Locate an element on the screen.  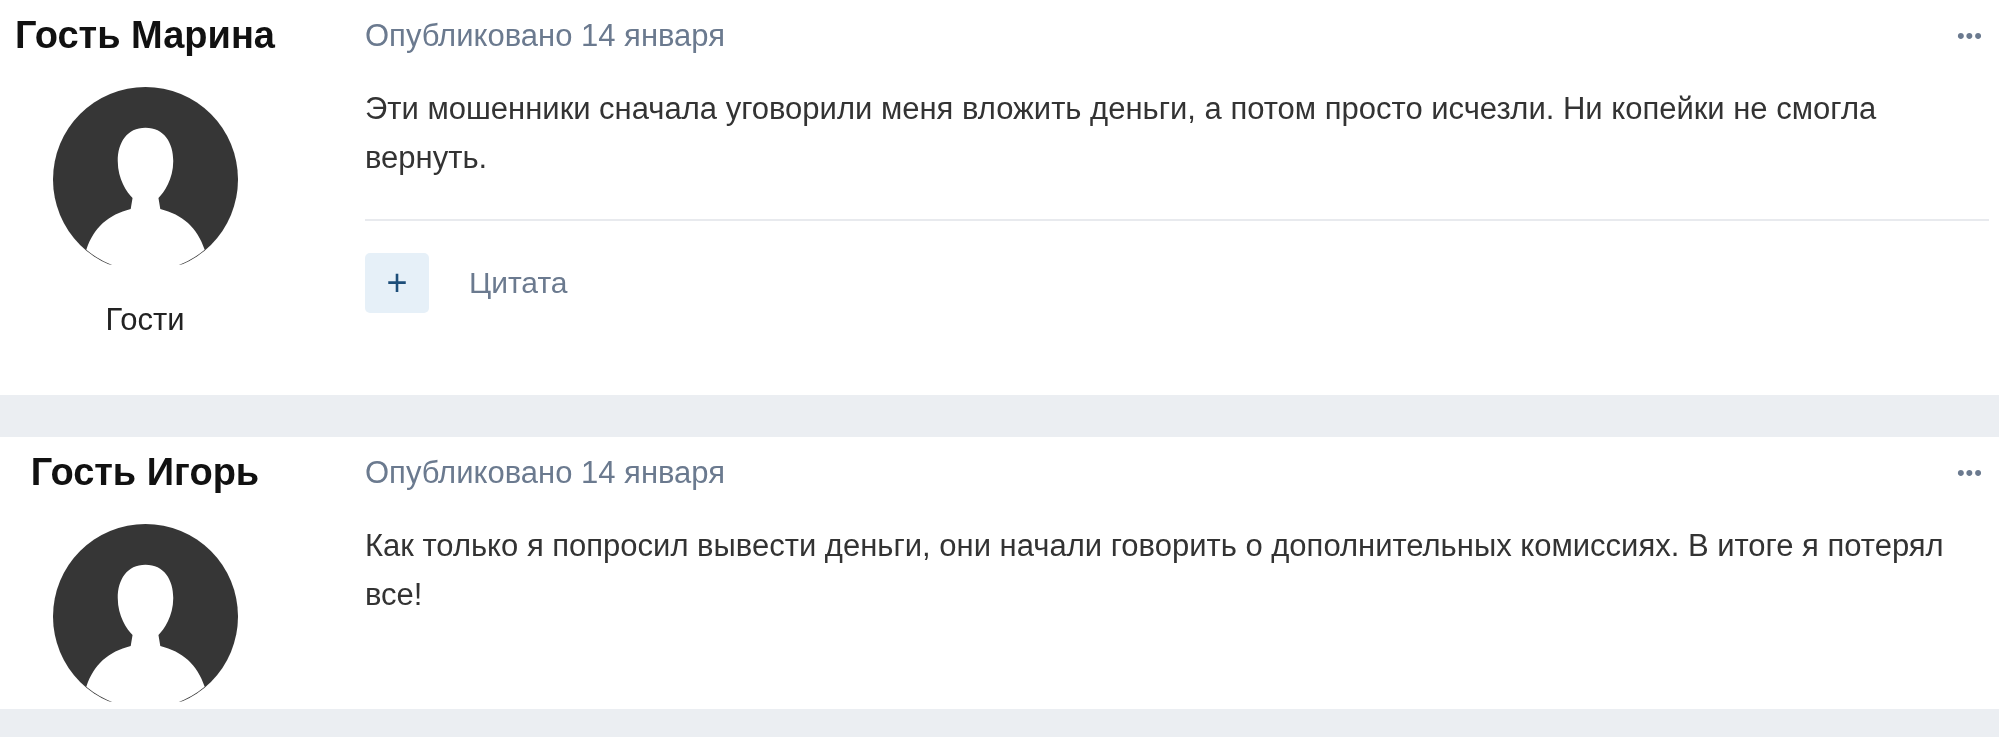
post-text: Как только я попросил вывести деньги, они начали говорить о дополнительных комиссиях. В итоге я потерял все! is located at coordinates (1155, 570).